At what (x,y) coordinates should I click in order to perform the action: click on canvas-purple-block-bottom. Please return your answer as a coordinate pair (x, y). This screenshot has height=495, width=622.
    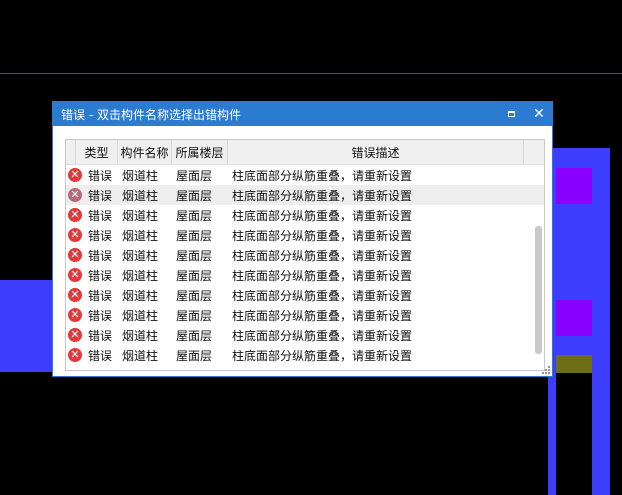
    Looking at the image, I should click on (574, 318).